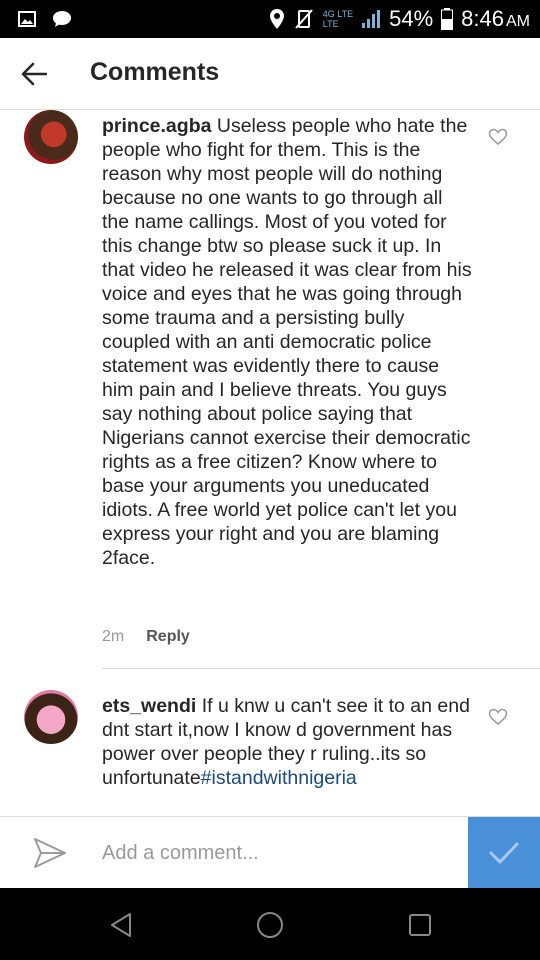 Image resolution: width=540 pixels, height=960 pixels. I want to click on comment-time: 2m, so click(113, 636).